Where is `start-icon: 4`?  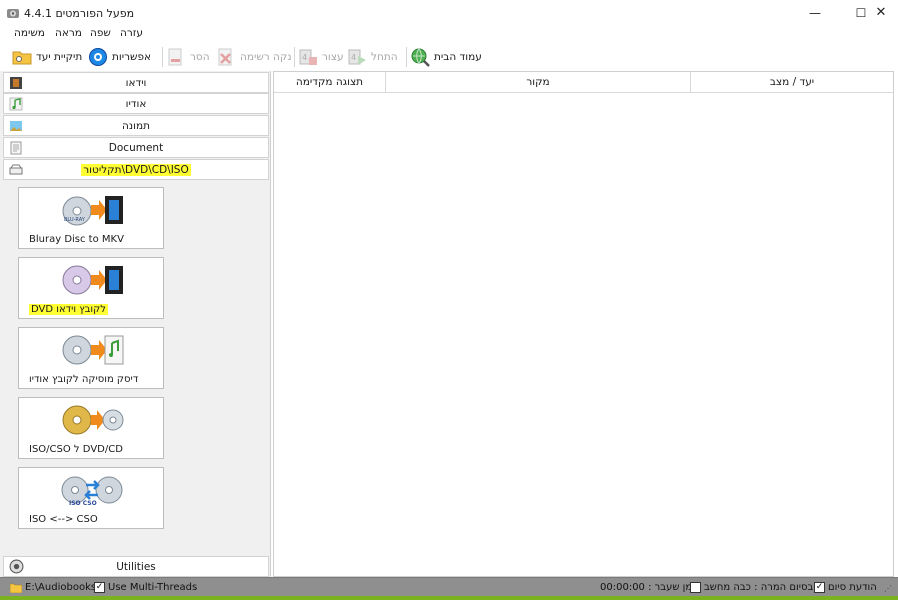
start-icon: 4 is located at coordinates (357, 57).